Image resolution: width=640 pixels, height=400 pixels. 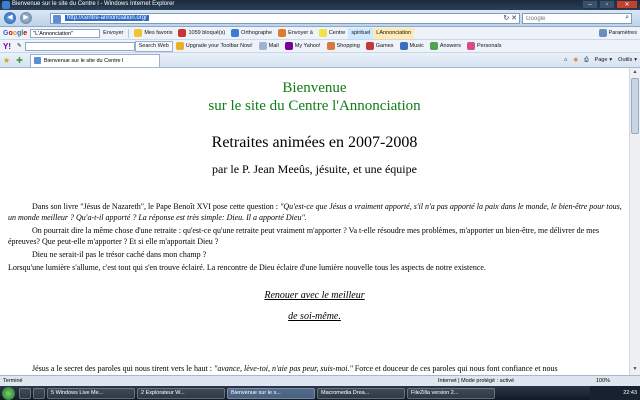 I want to click on music-button: Music, so click(x=412, y=46).